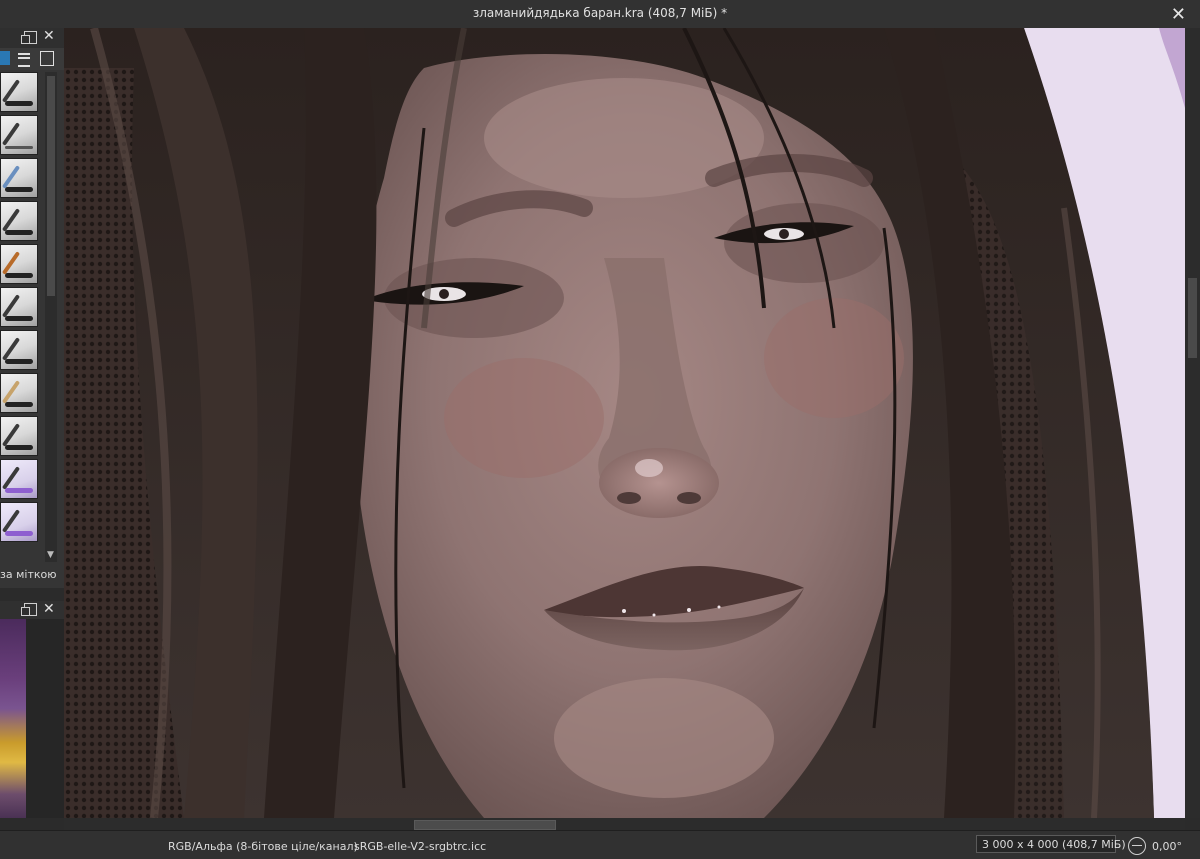  I want to click on canvas-horizontal-scrollbar, so click(624, 824).